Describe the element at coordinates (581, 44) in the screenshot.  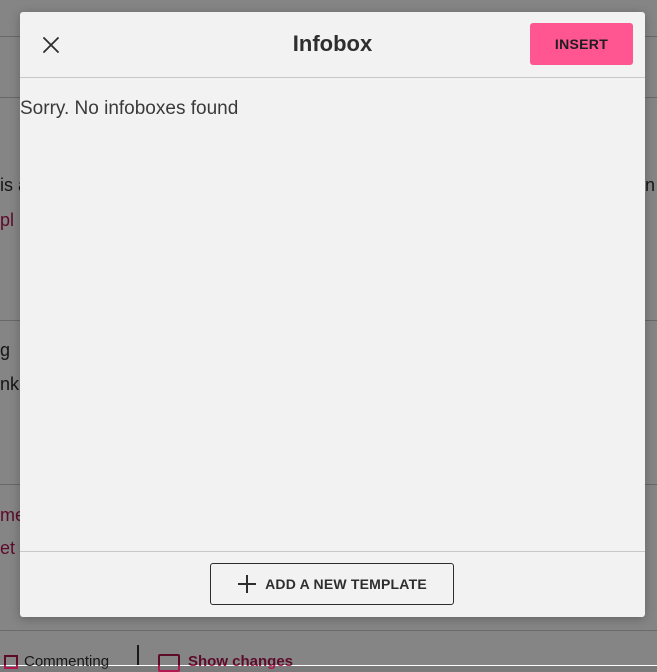
I see `insert-button: INSERT` at that location.